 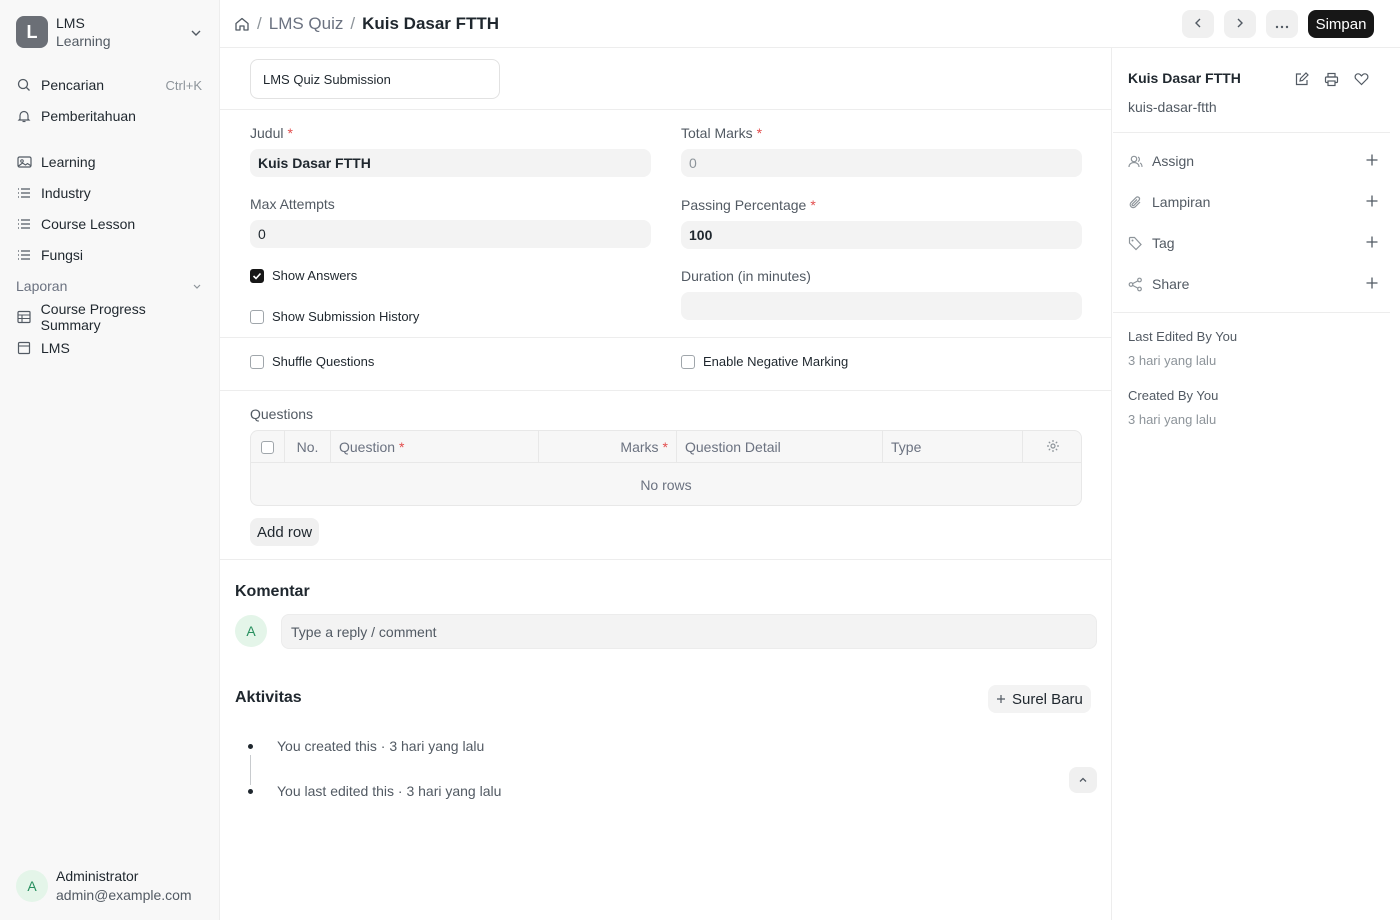 What do you see at coordinates (450, 234) in the screenshot?
I see `max-attempts-input: 0` at bounding box center [450, 234].